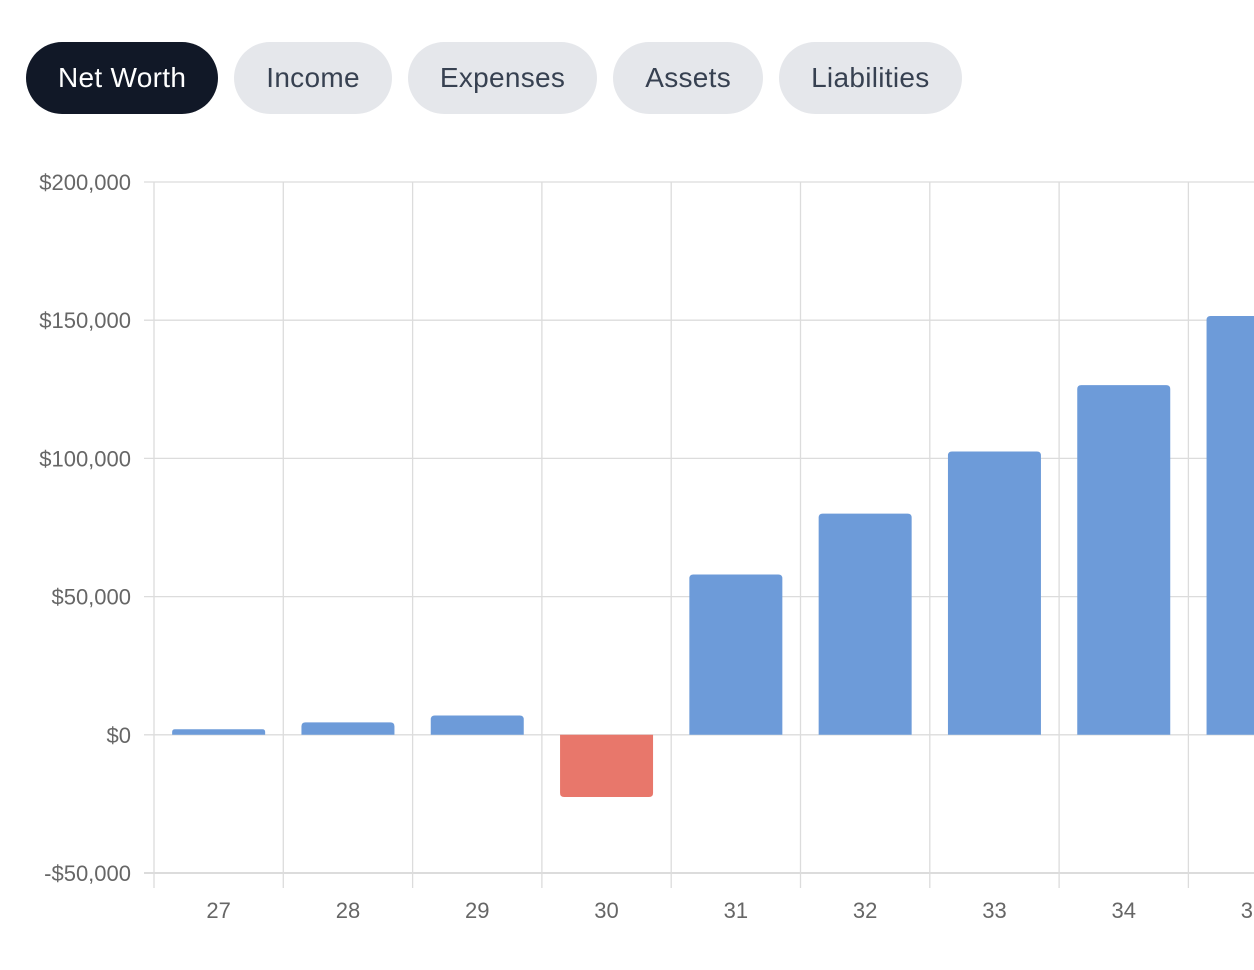 This screenshot has height=970, width=1254. What do you see at coordinates (606, 910) in the screenshot?
I see `x-tick-label: 30` at bounding box center [606, 910].